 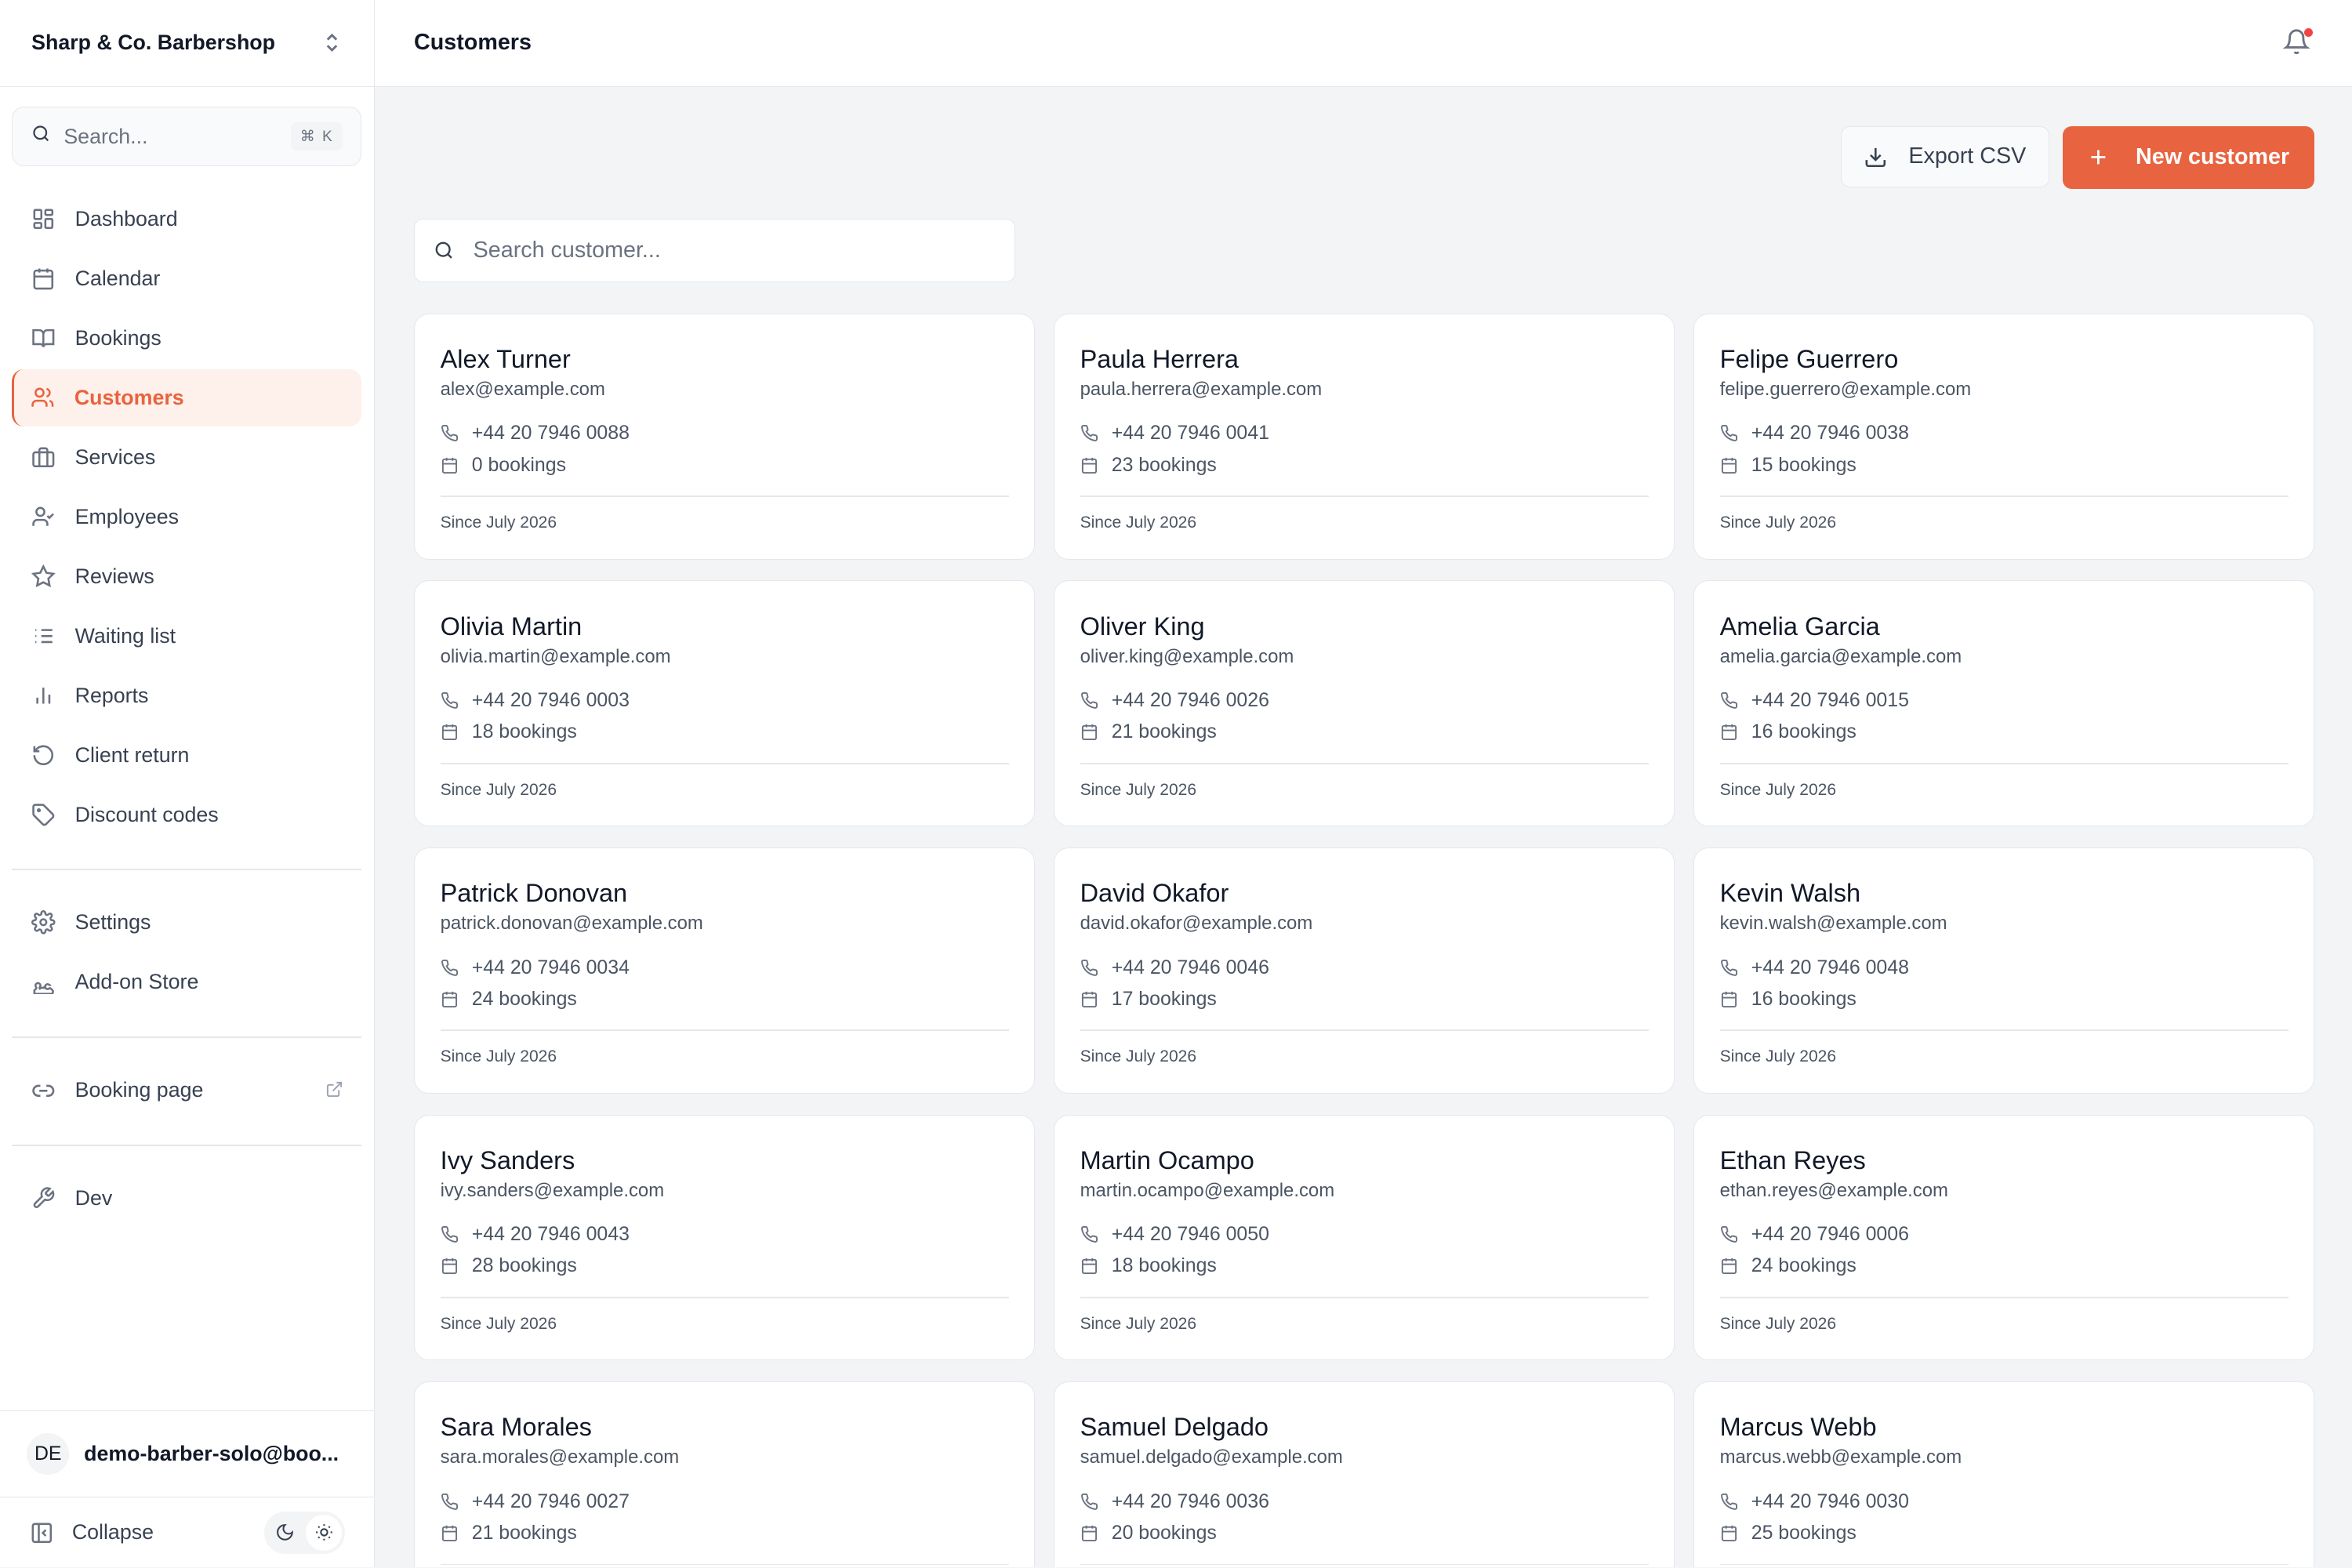 I want to click on star-icon, so click(x=43, y=576).